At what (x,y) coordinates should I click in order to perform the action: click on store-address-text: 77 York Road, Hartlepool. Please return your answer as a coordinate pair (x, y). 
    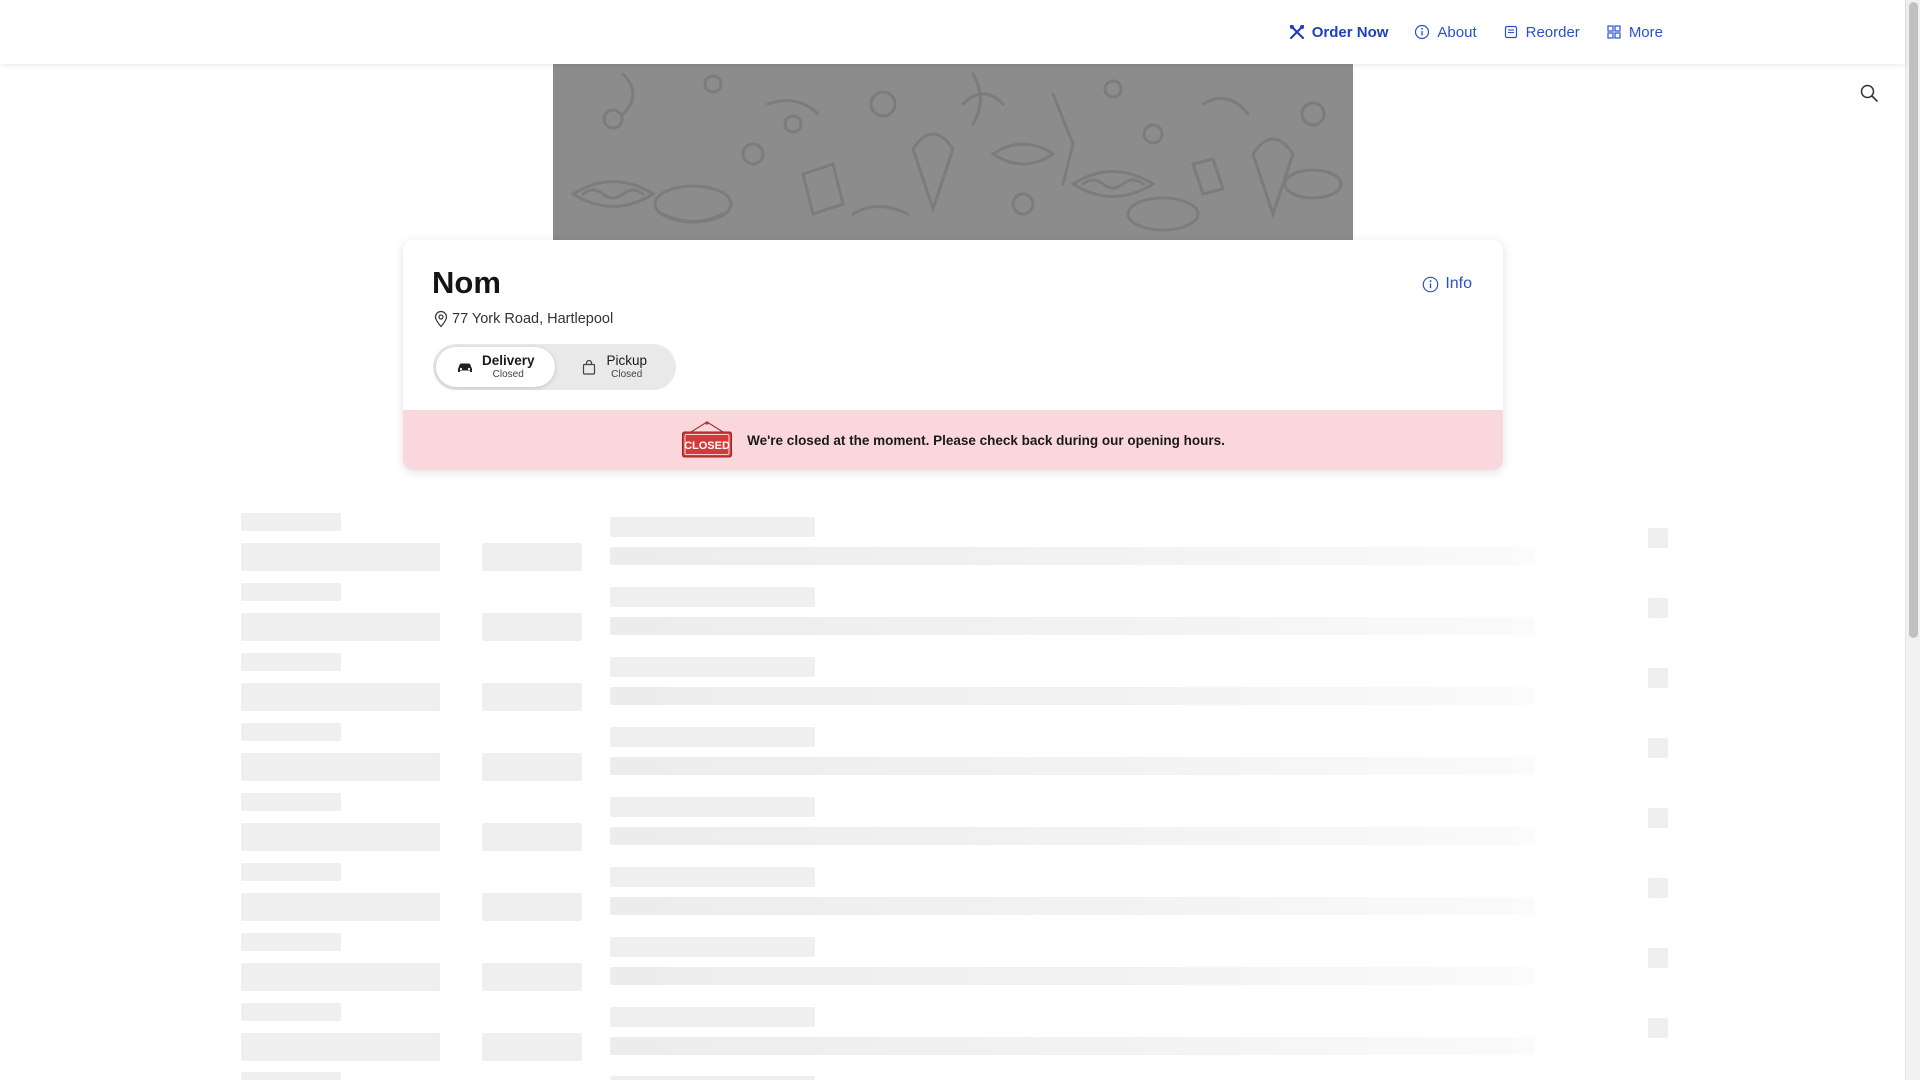
    Looking at the image, I should click on (533, 319).